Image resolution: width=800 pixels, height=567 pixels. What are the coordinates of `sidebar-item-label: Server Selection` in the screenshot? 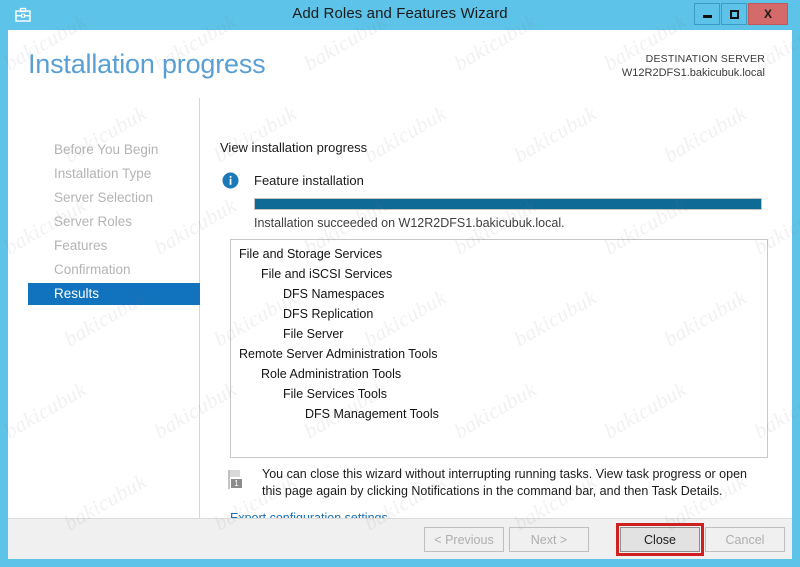 It's located at (104, 197).